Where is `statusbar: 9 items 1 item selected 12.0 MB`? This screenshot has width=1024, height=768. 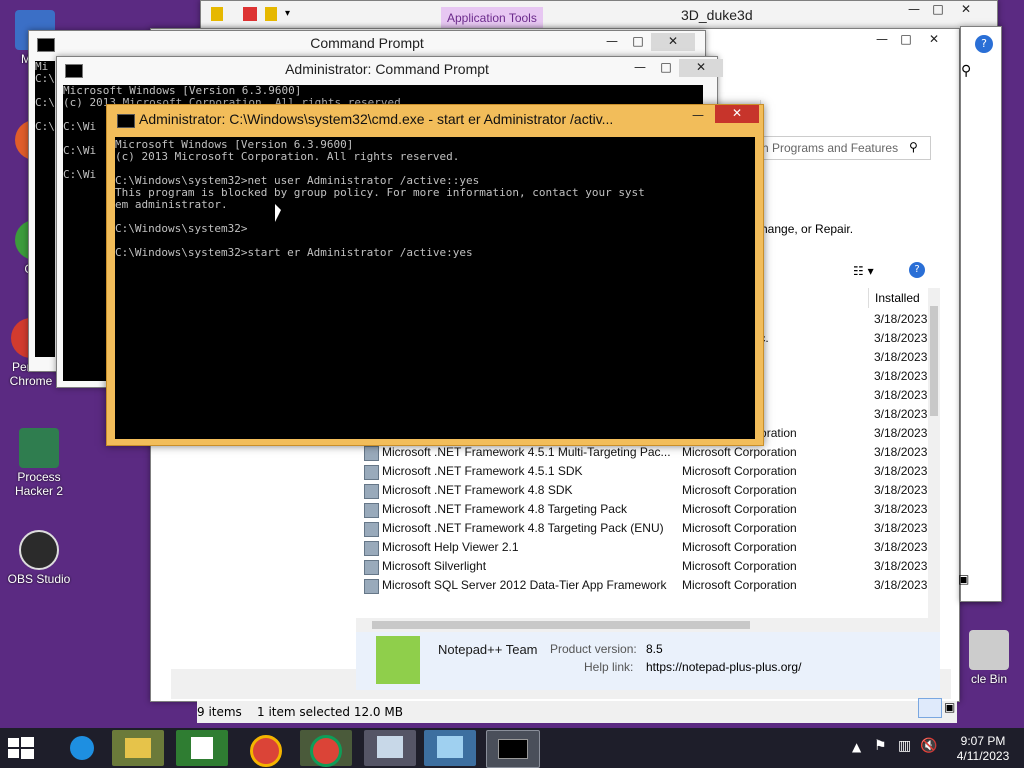
statusbar: 9 items 1 item selected 12.0 MB is located at coordinates (577, 712).